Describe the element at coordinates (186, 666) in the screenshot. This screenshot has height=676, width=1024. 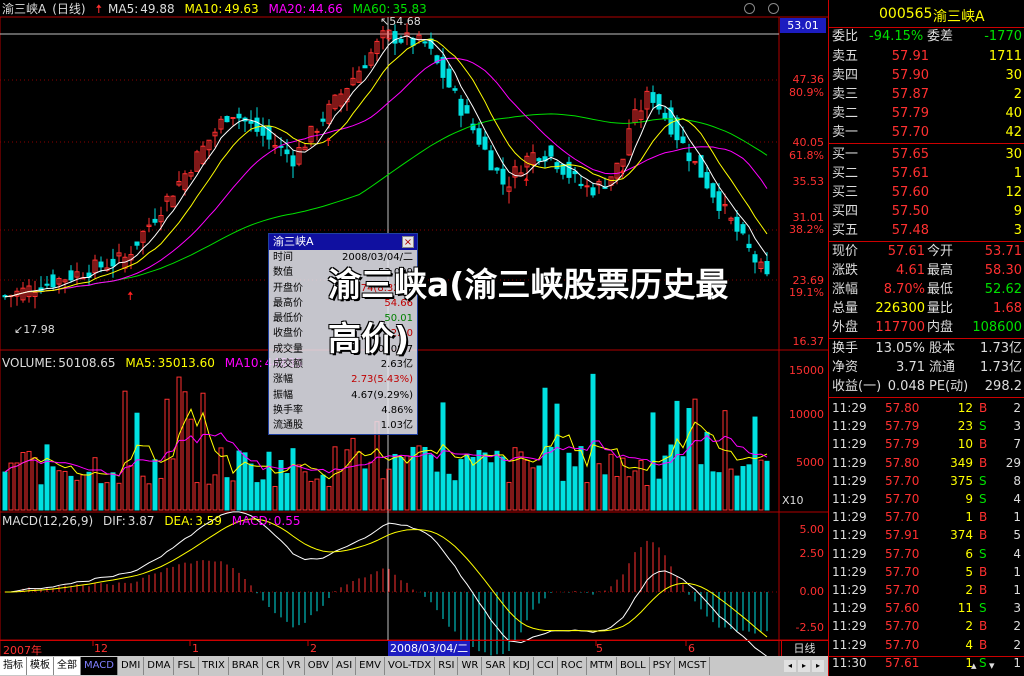
I see `toolbar-item: FSL` at that location.